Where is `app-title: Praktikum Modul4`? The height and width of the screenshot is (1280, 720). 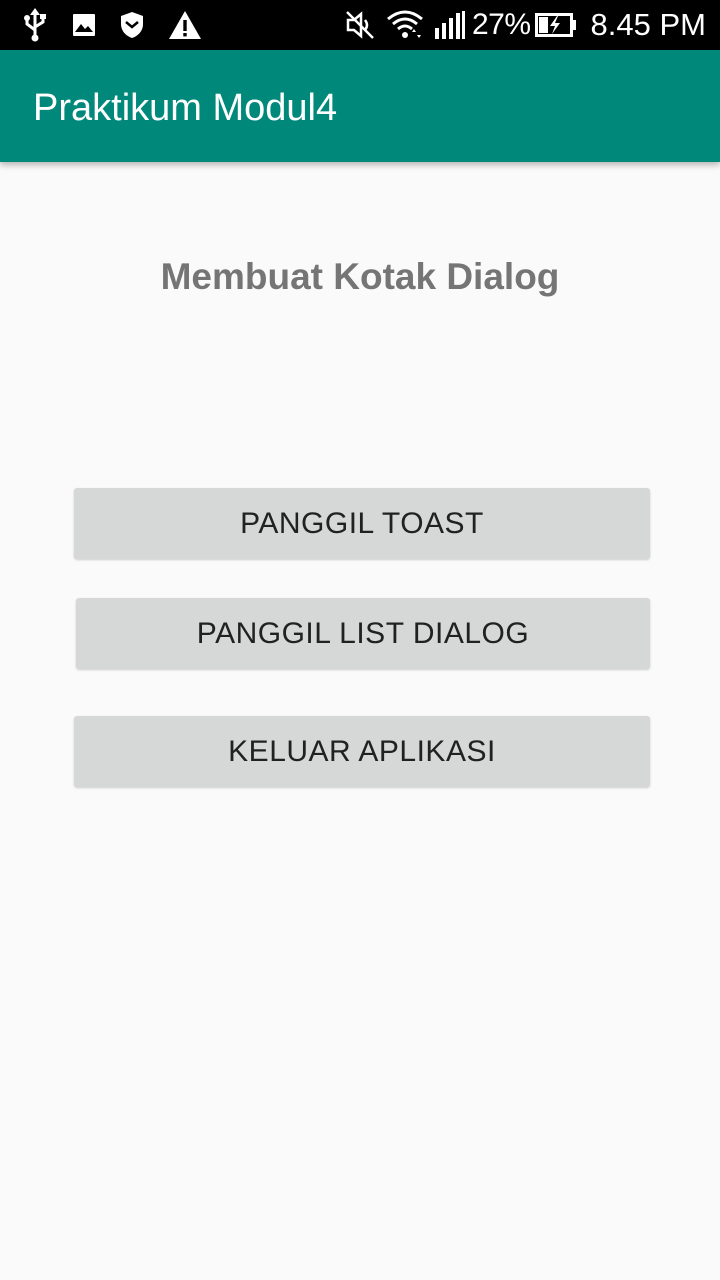
app-title: Praktikum Modul4 is located at coordinates (185, 108).